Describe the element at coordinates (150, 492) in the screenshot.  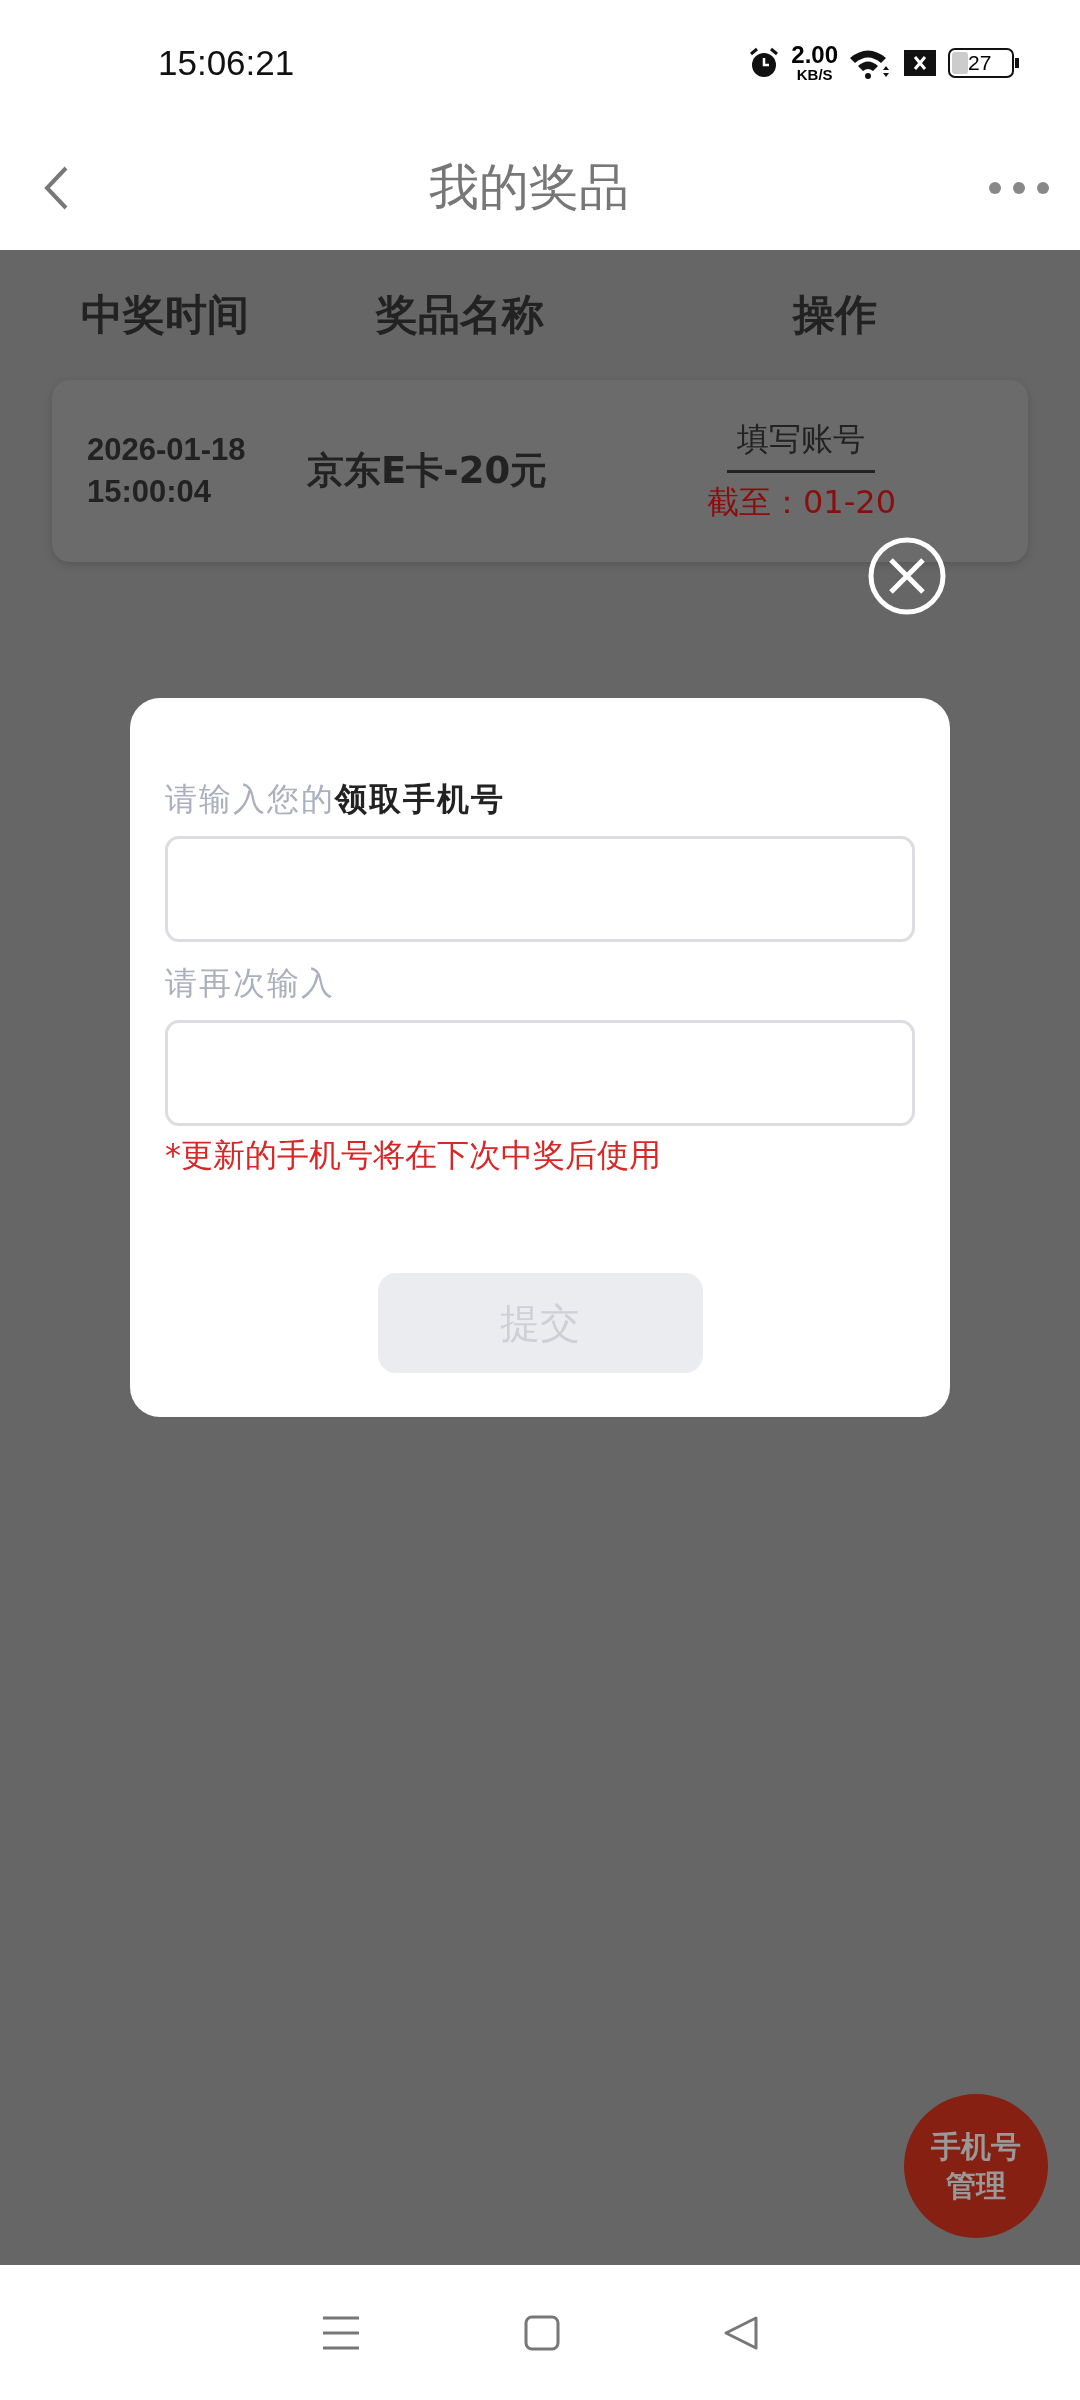
I see `win-time: 15:00:04` at that location.